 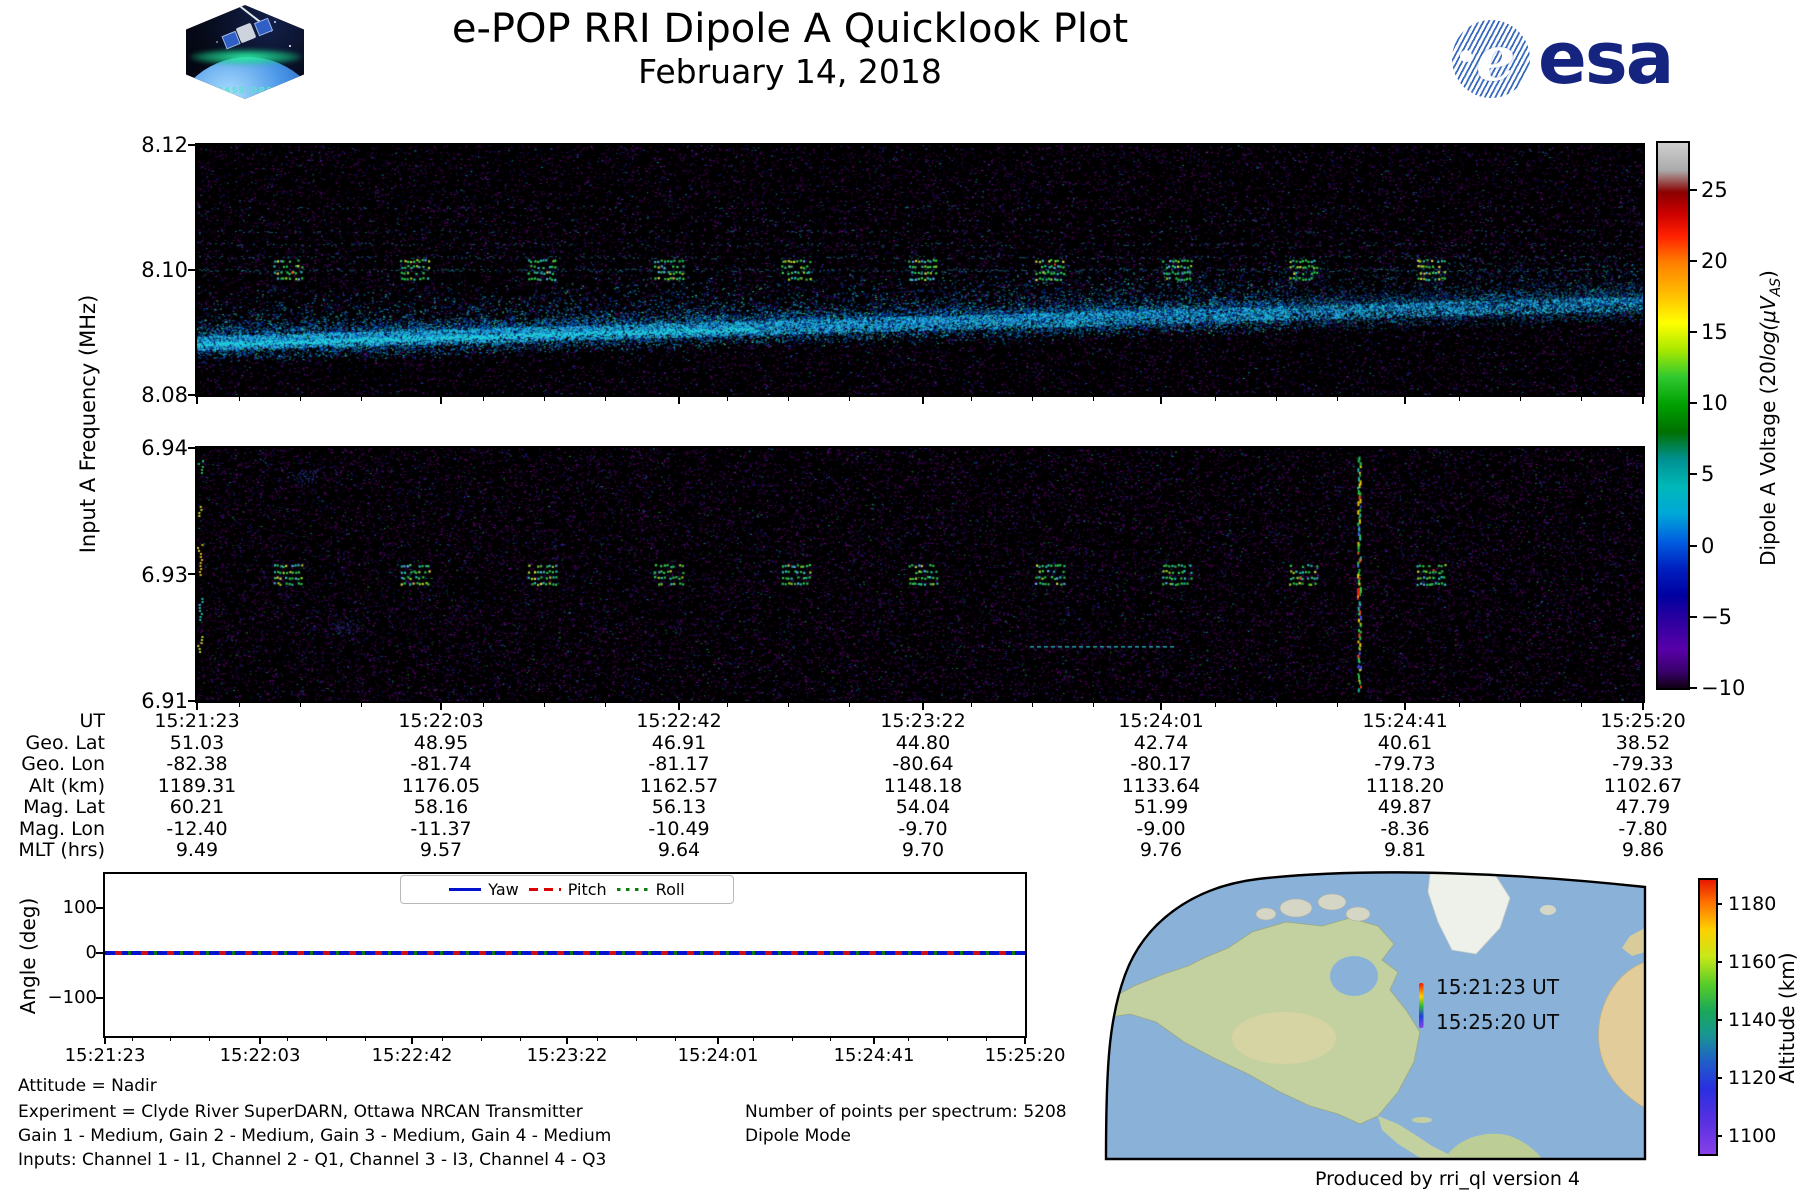 I want to click on attitude-xtick-6: 15:25:20, so click(x=1025, y=1055).